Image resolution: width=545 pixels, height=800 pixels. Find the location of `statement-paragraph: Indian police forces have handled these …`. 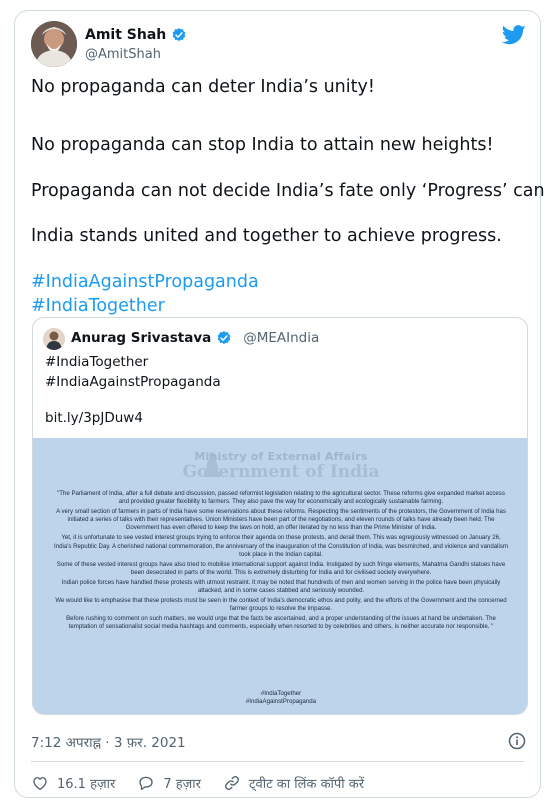

statement-paragraph: Indian police forces have handled these … is located at coordinates (281, 586).